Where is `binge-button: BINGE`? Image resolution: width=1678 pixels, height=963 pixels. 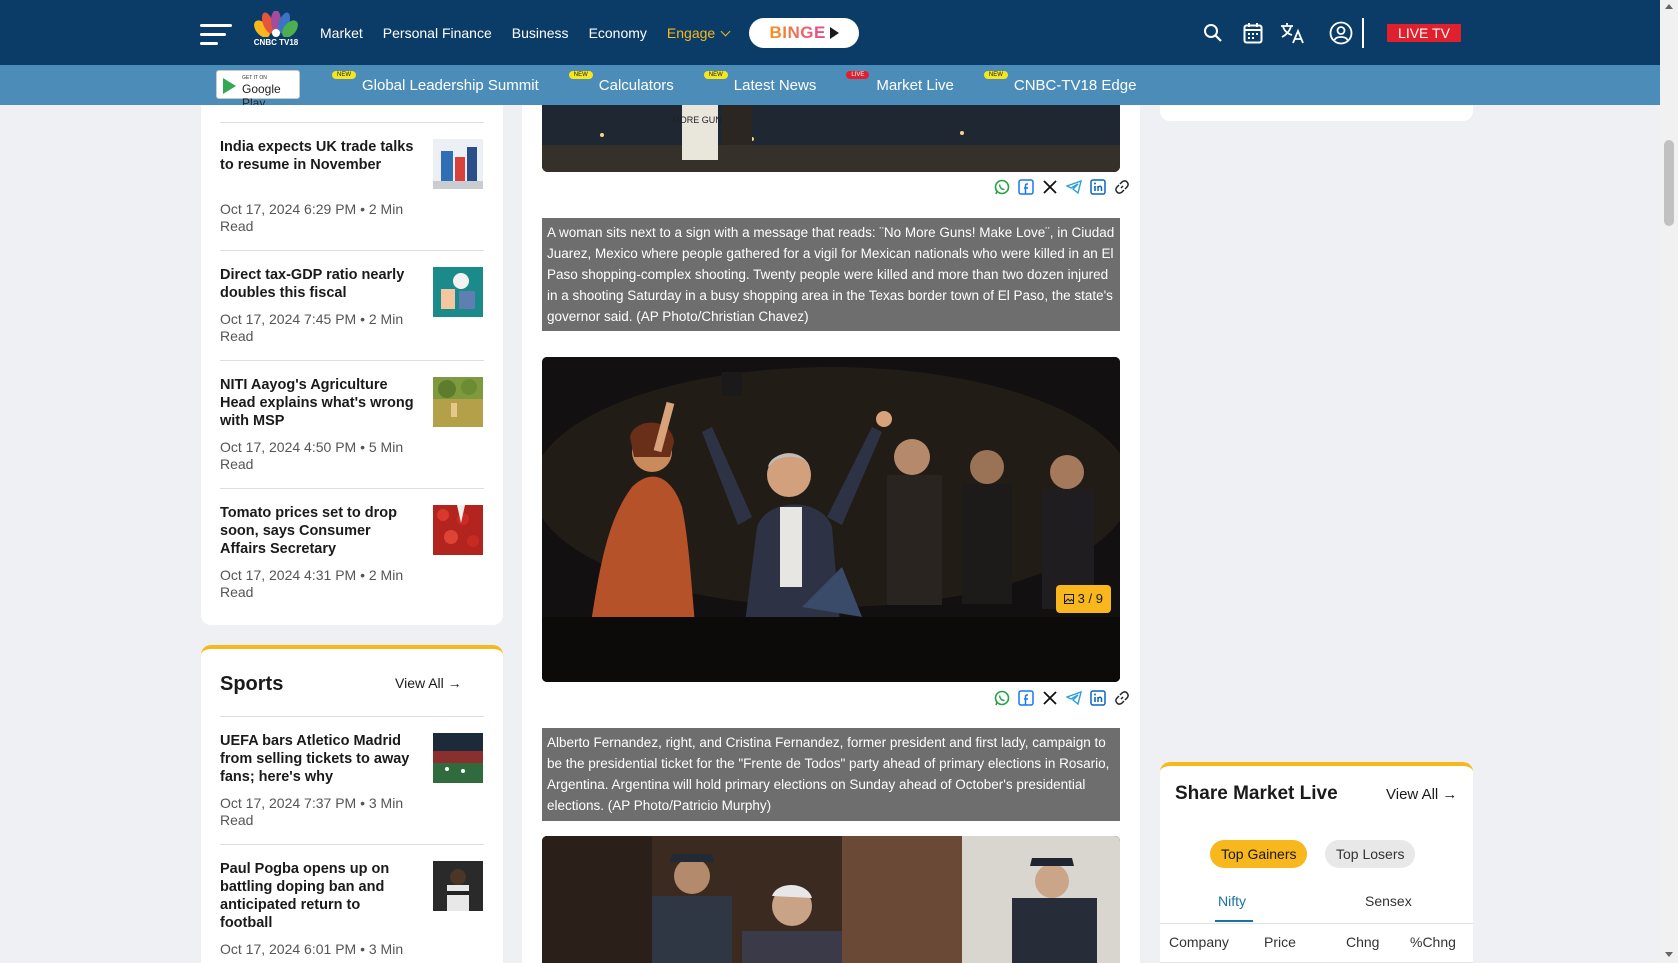
binge-button: BINGE is located at coordinates (804, 32).